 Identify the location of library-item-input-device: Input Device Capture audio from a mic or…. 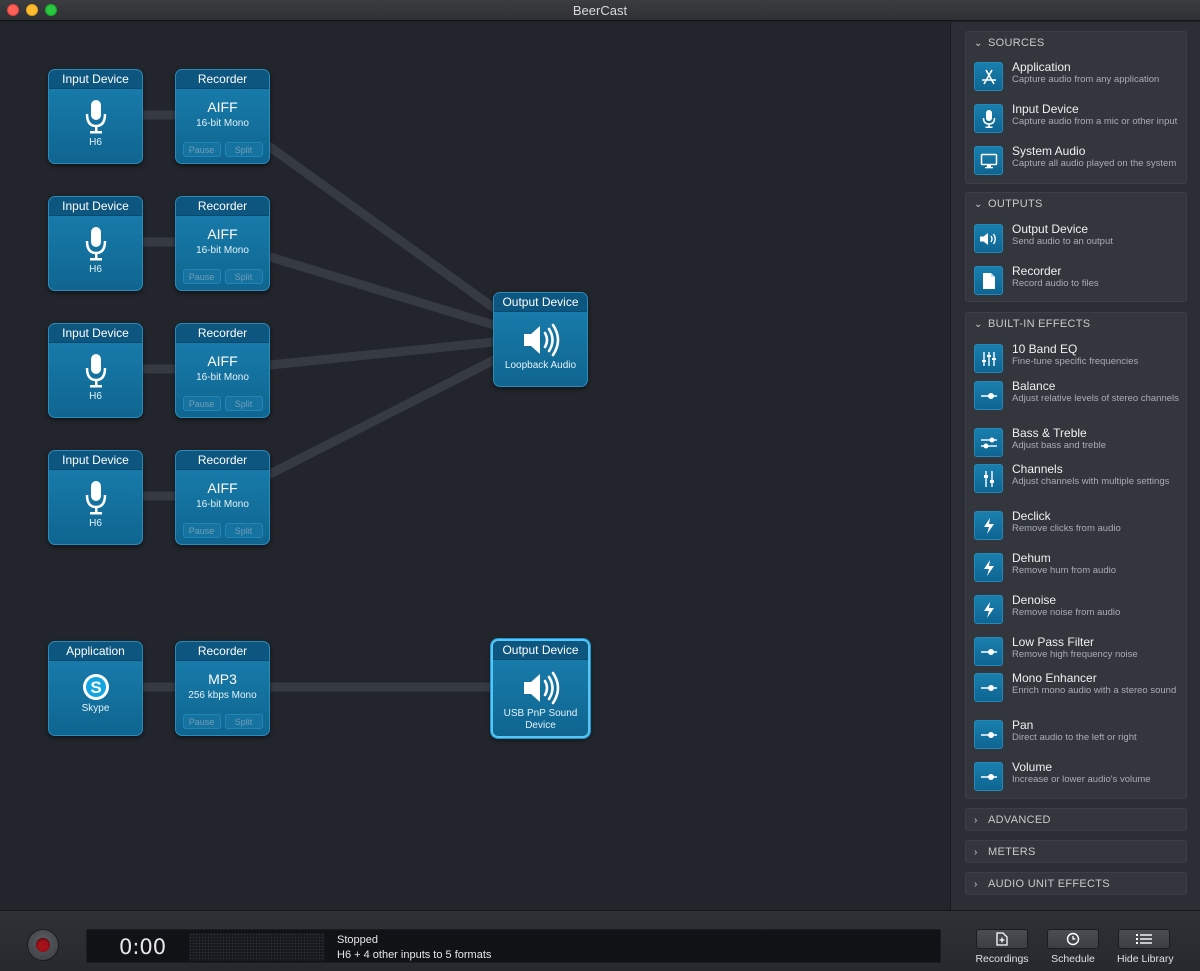
(1079, 117).